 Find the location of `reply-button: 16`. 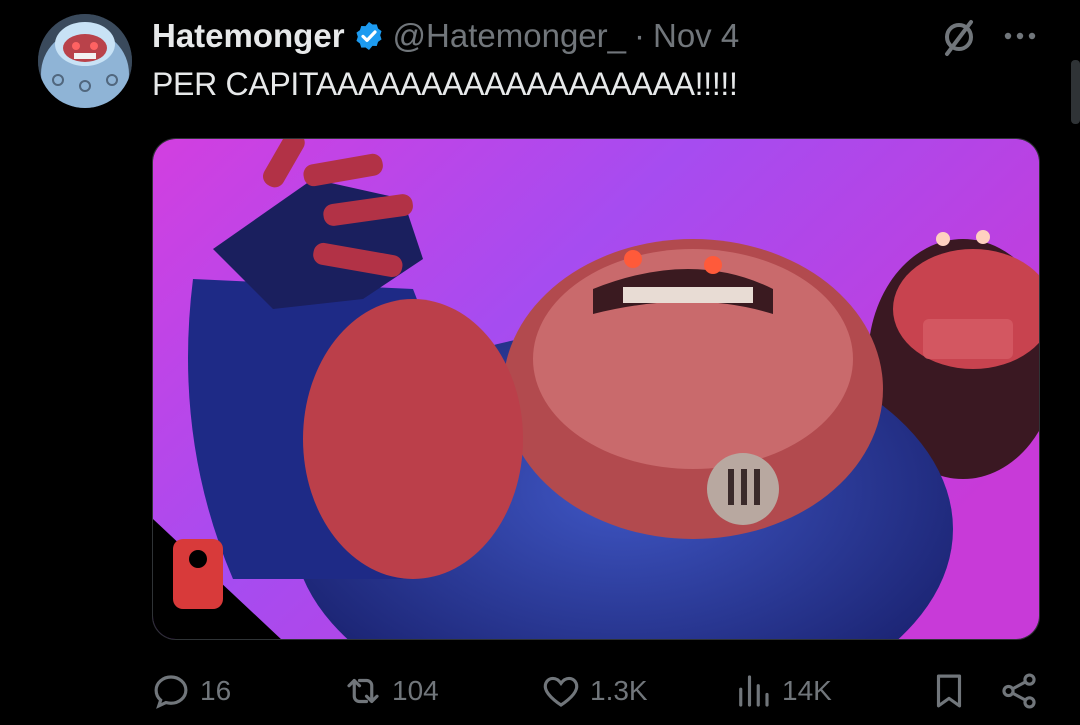

reply-button: 16 is located at coordinates (190, 691).